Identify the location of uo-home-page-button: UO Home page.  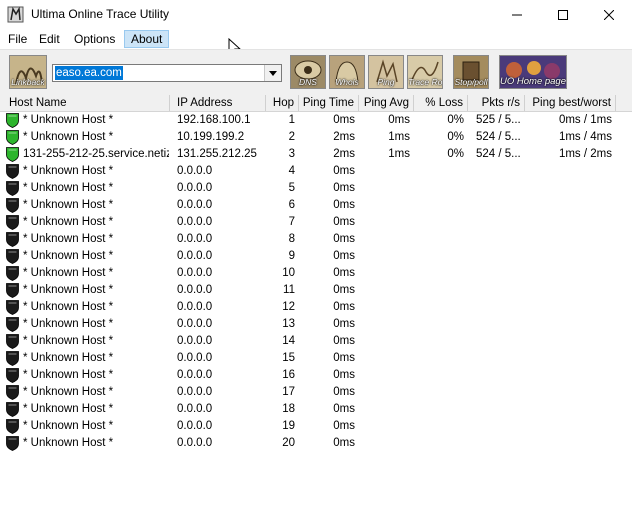
(533, 72).